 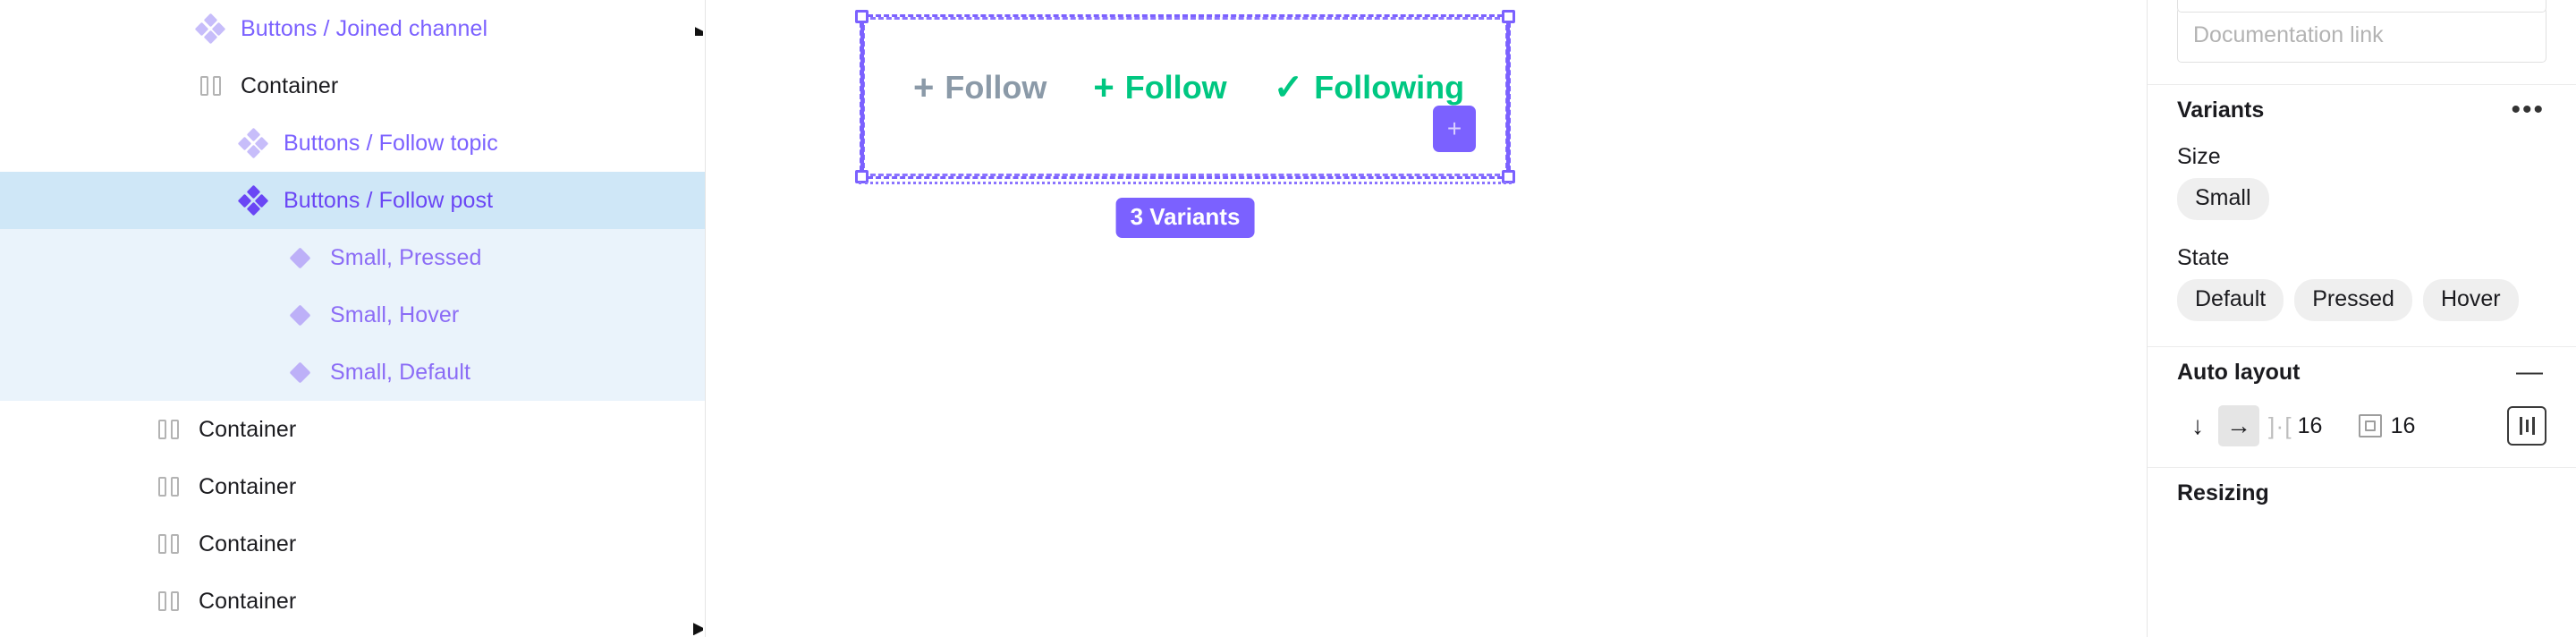 I want to click on state-chip-group: Default Pressed Hover, so click(x=2361, y=300).